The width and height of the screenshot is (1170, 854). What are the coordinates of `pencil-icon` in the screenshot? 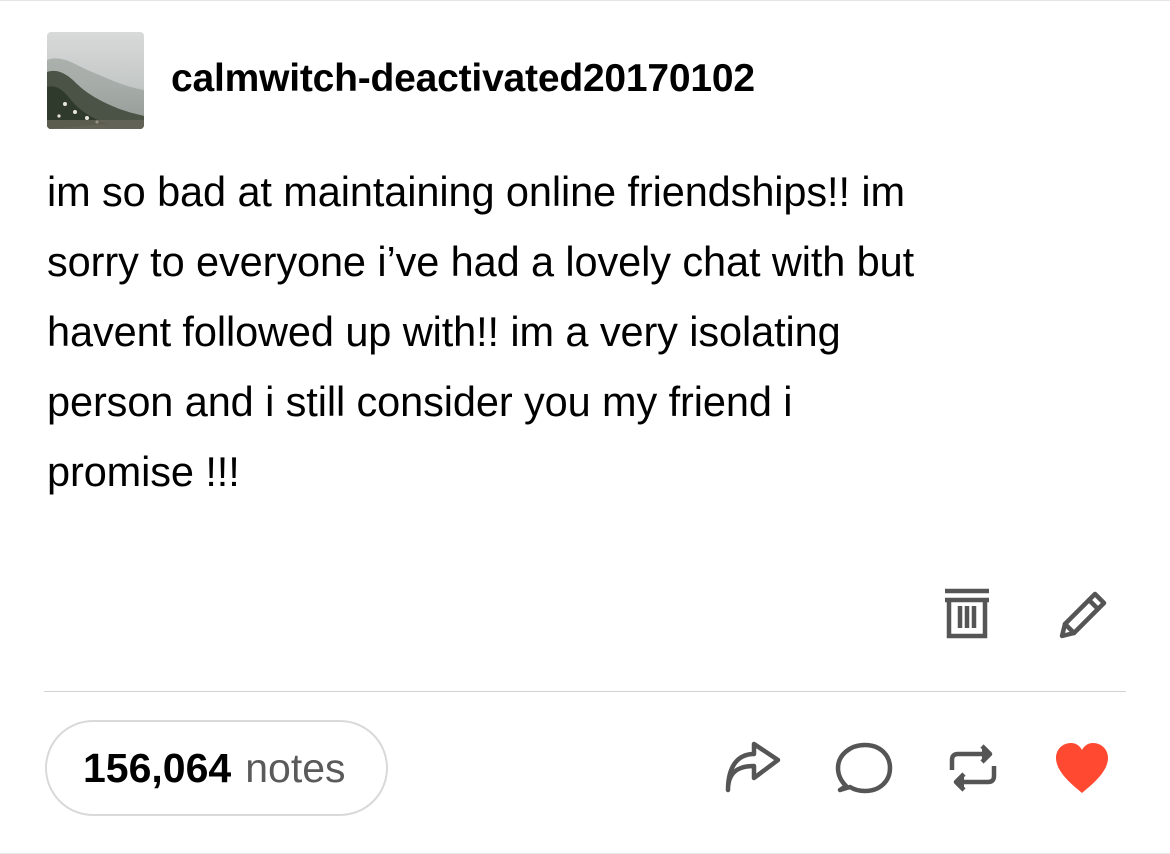 It's located at (1083, 615).